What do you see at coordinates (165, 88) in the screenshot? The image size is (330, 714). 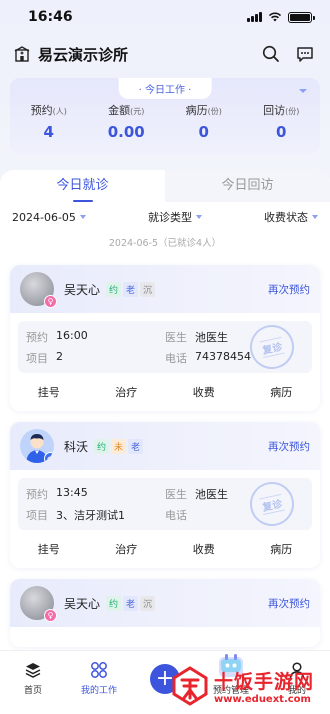 I see `summary-tag: · 今日工作 ·` at bounding box center [165, 88].